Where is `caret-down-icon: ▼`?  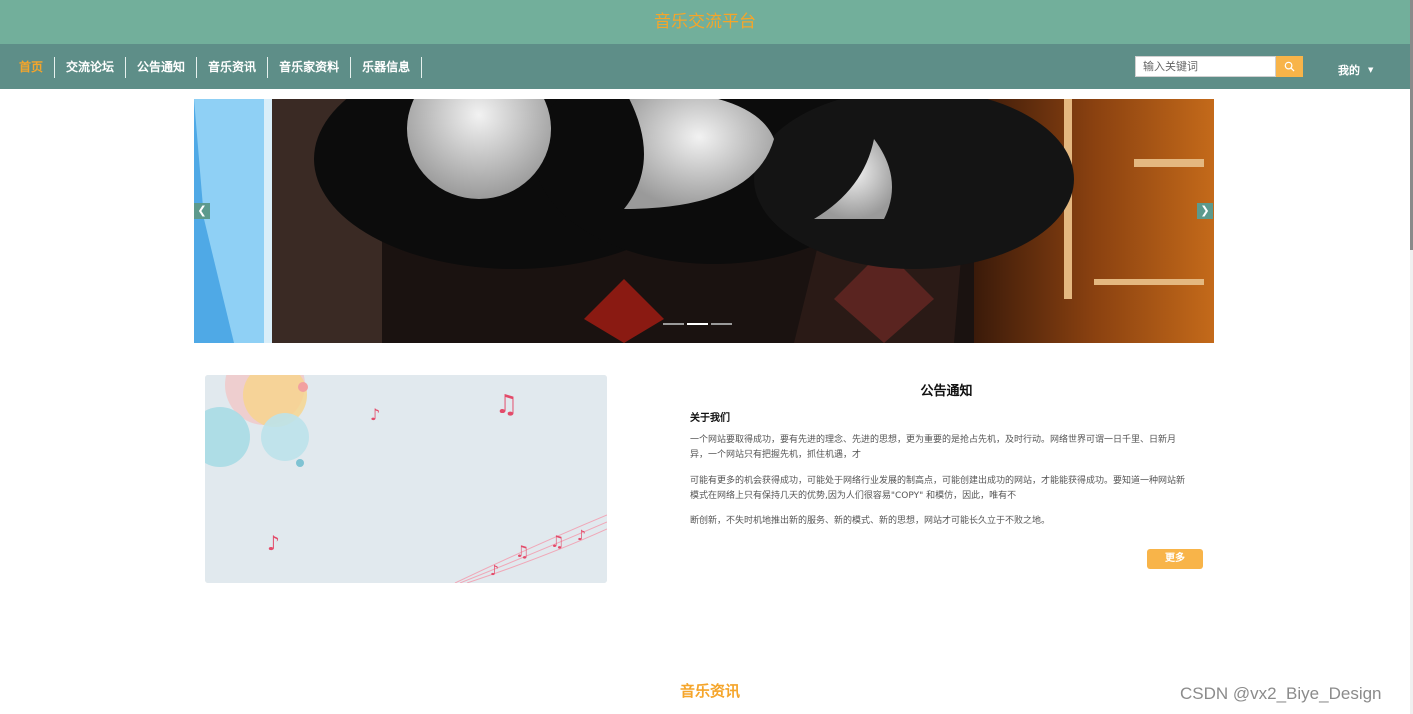
caret-down-icon: ▼ is located at coordinates (1371, 70).